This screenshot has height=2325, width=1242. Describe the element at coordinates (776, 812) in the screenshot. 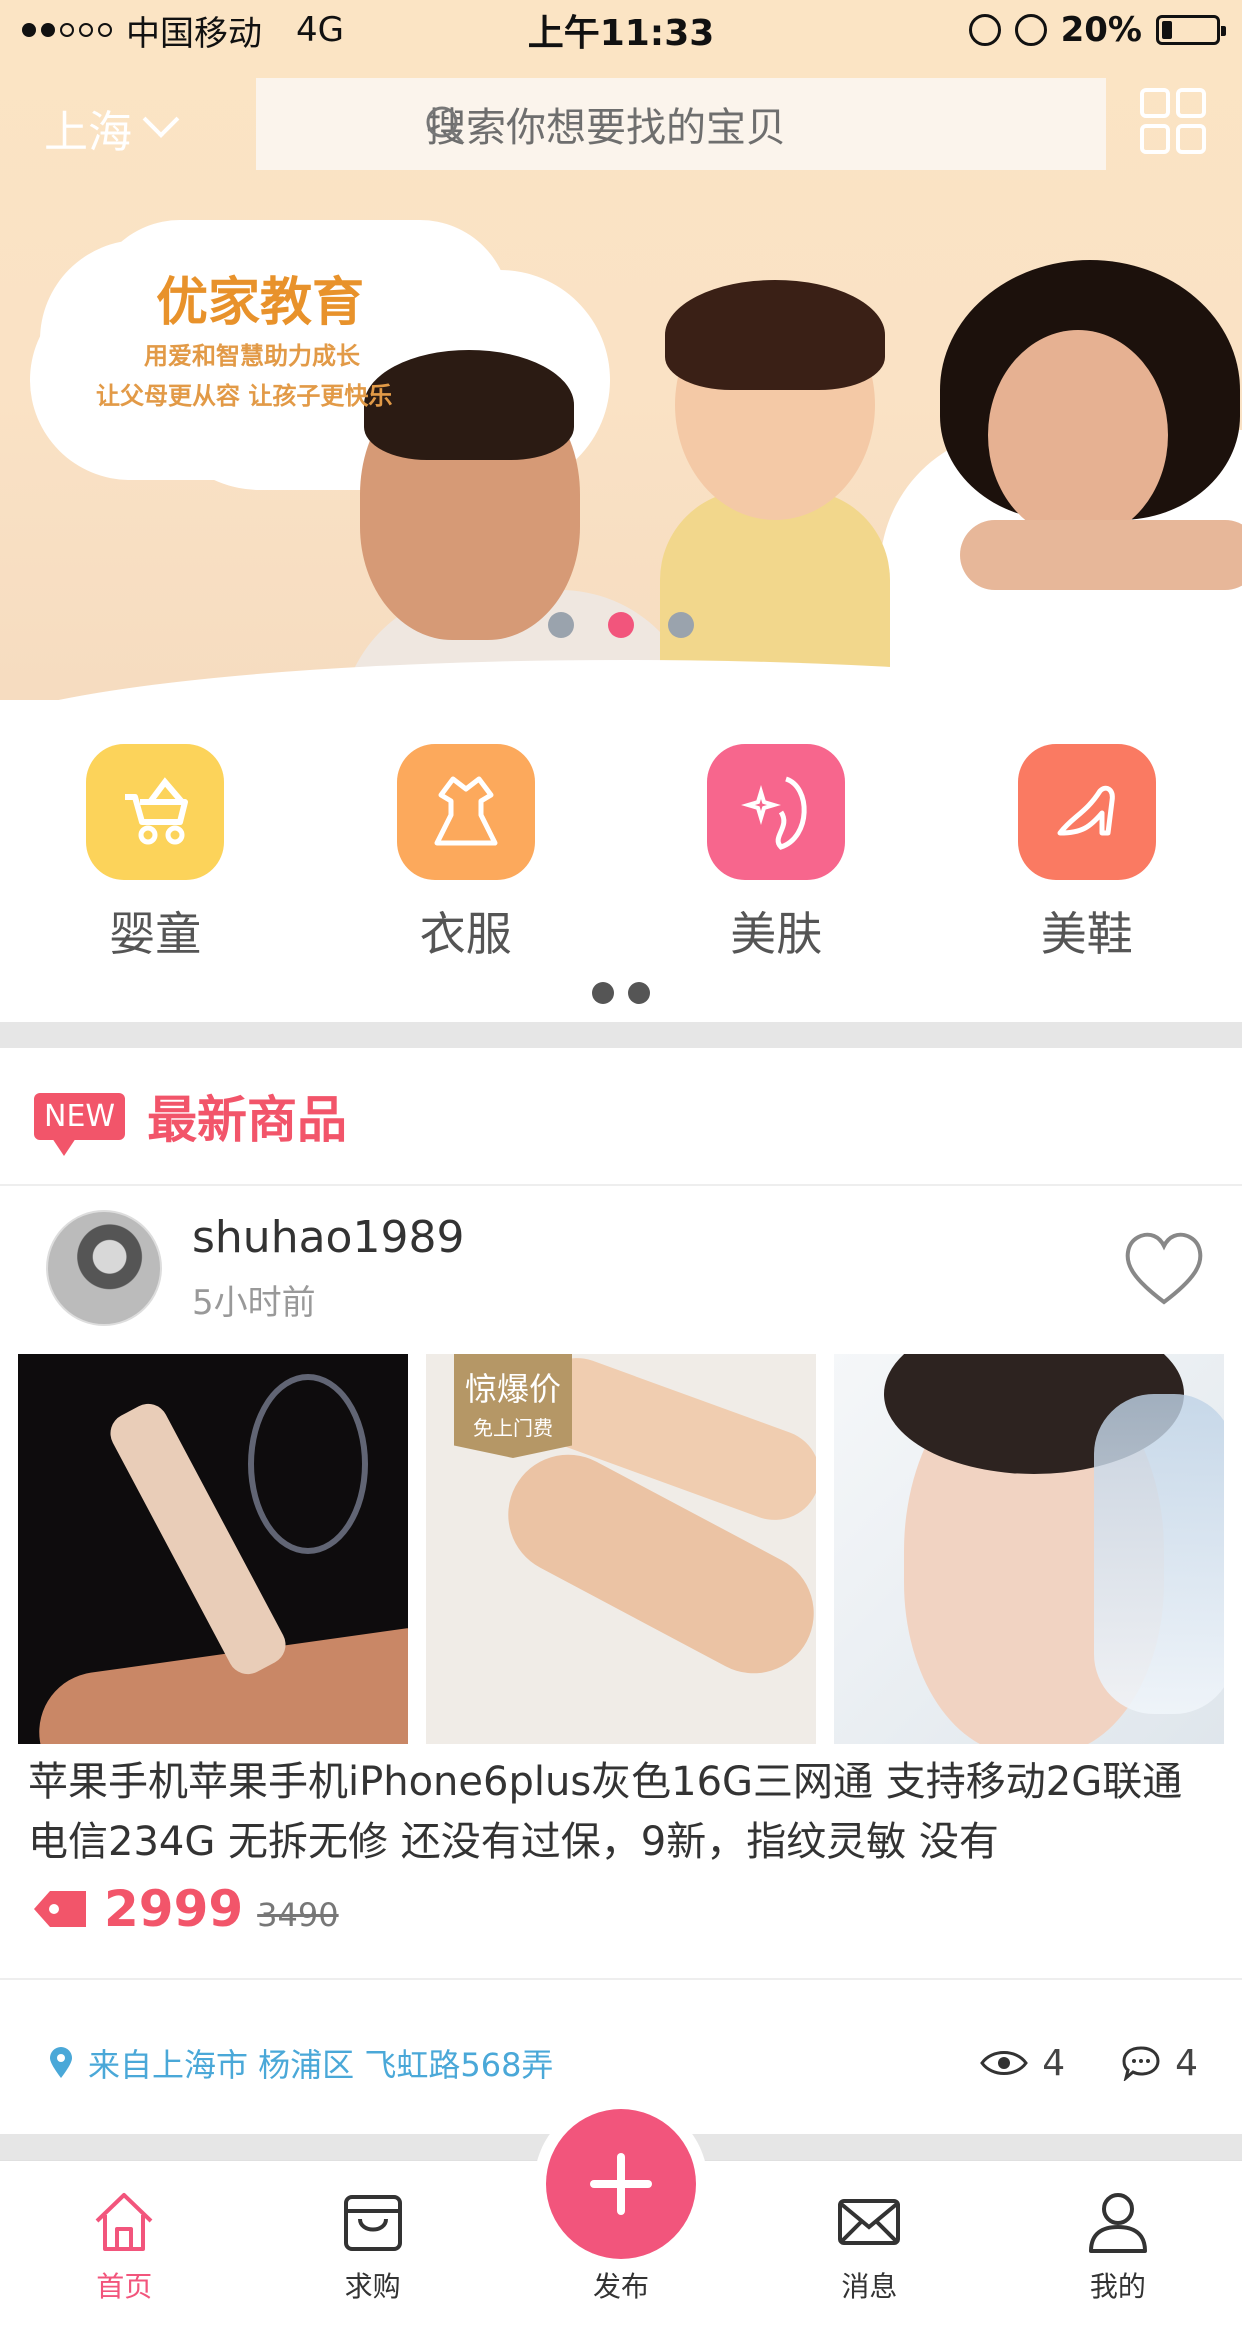

I see `beauty-face-icon` at that location.